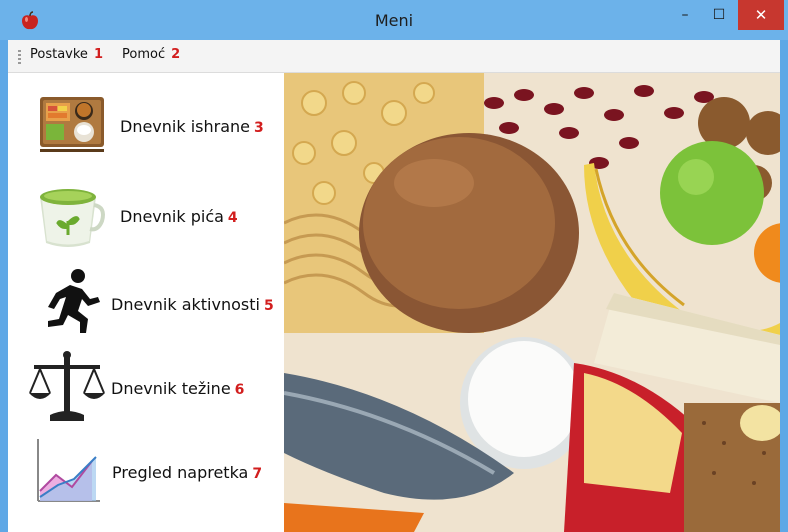 This screenshot has height=532, width=788. What do you see at coordinates (685, 15) in the screenshot?
I see `minimize-button: –` at bounding box center [685, 15].